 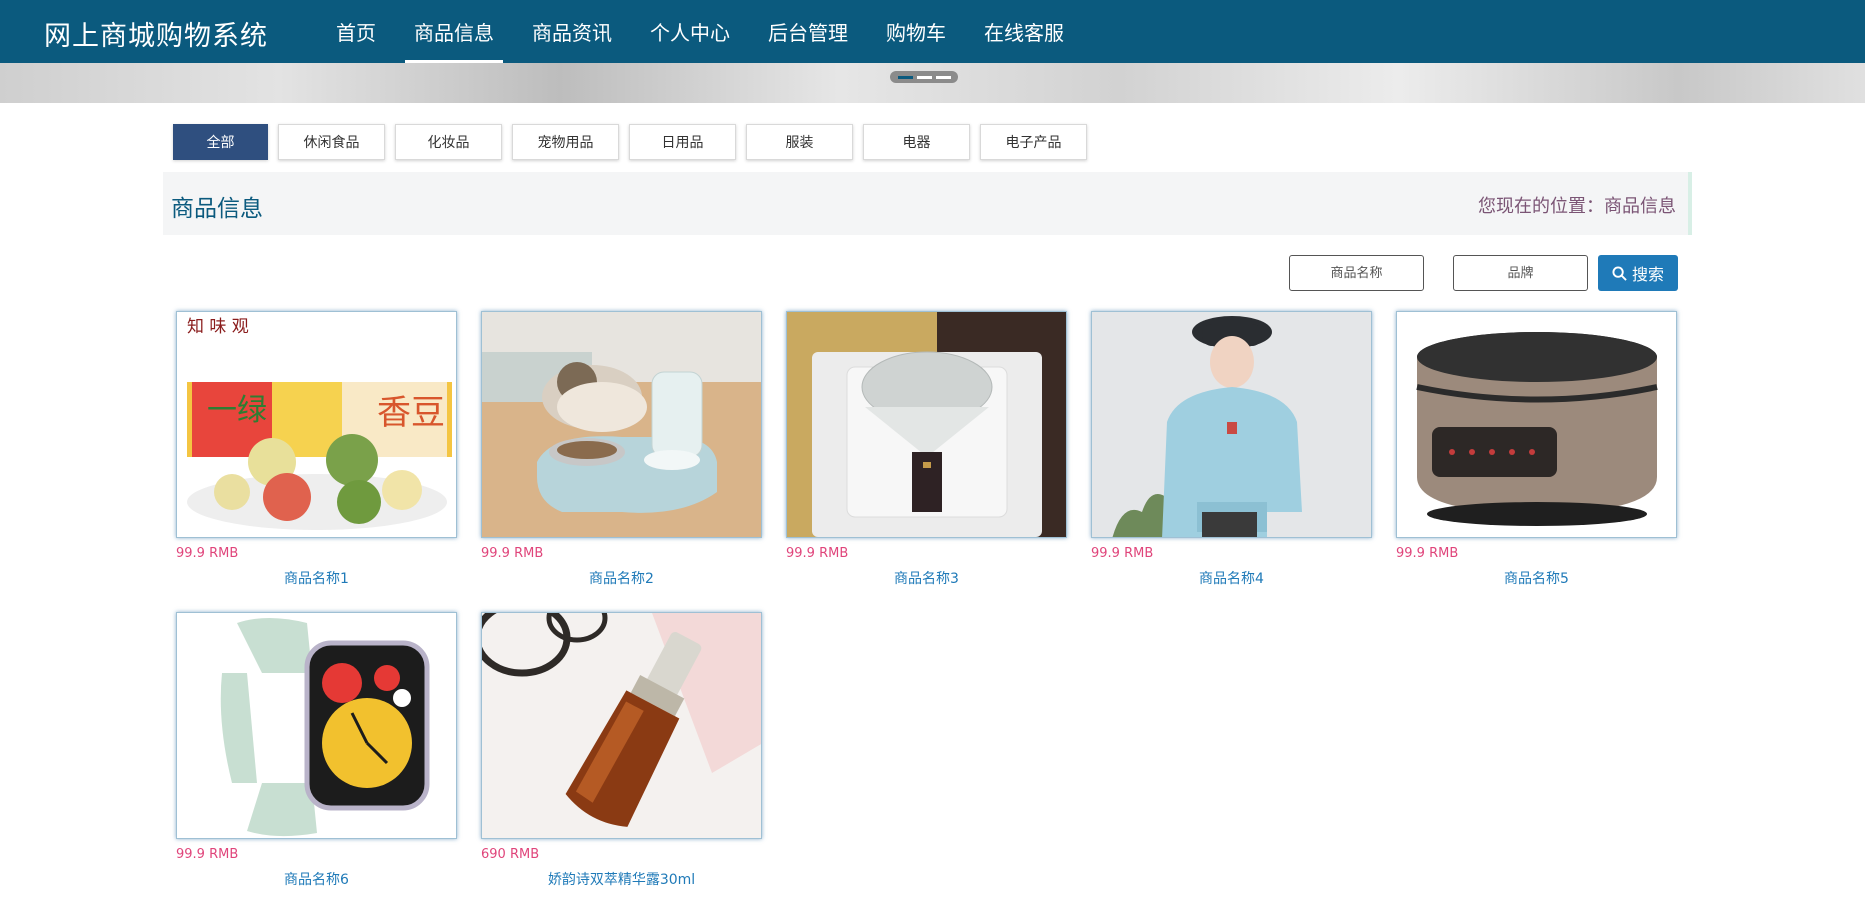 I want to click on product-image-smartwatch, so click(x=316, y=725).